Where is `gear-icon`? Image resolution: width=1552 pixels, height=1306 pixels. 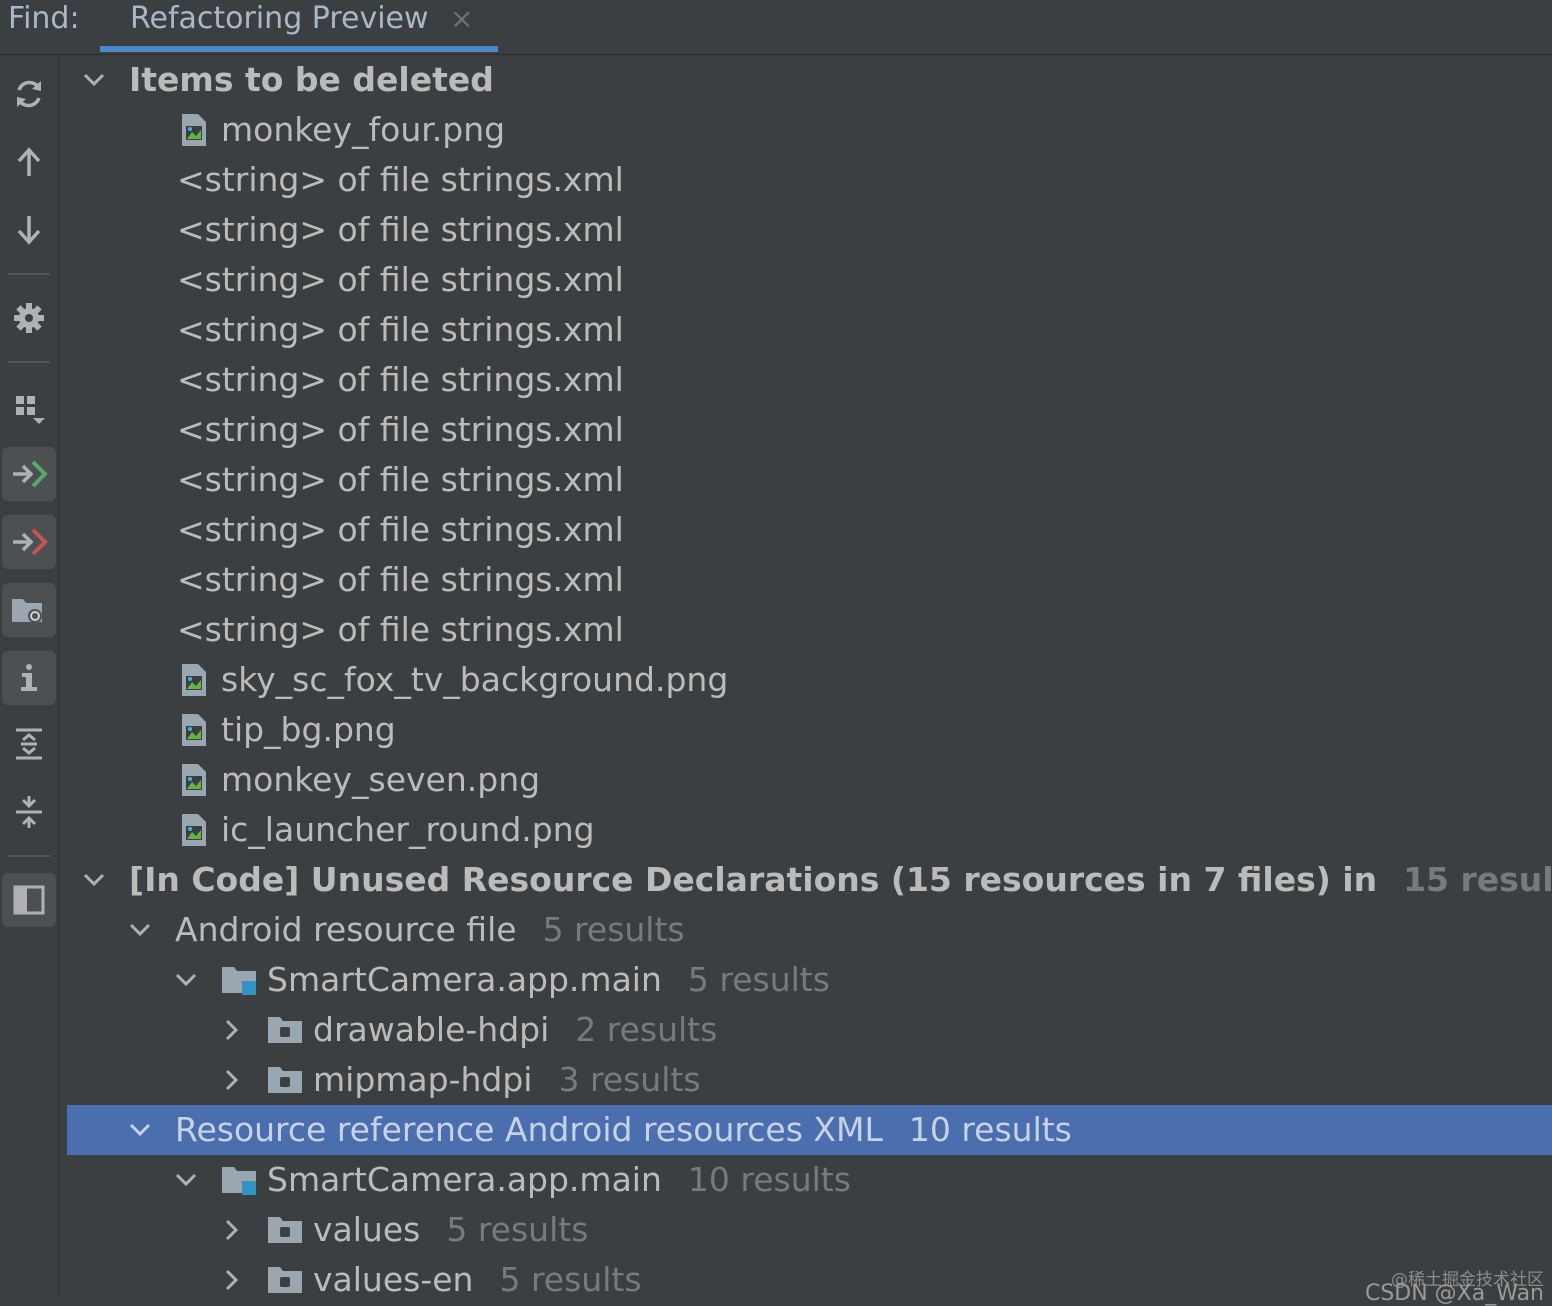 gear-icon is located at coordinates (29, 318).